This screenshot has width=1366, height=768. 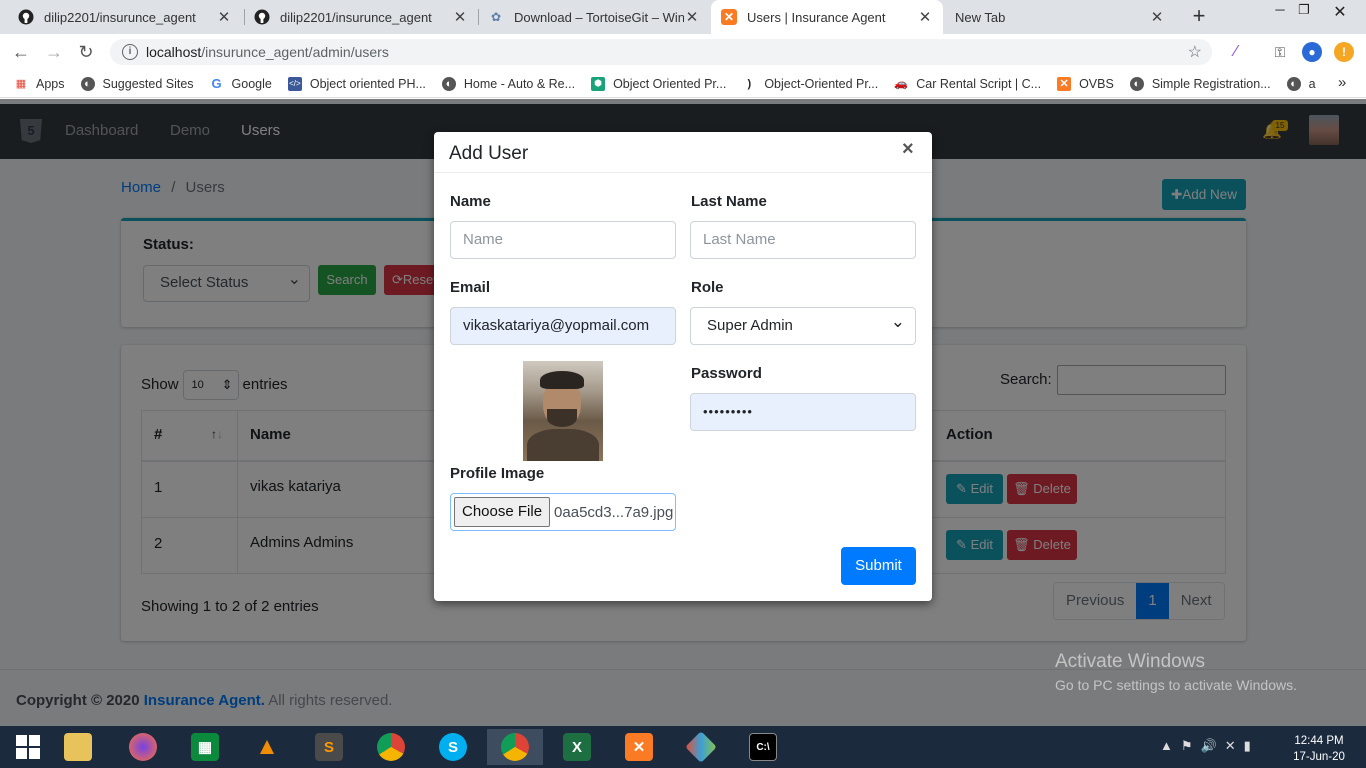 What do you see at coordinates (1319, 749) in the screenshot?
I see `taskbar-clock: 12:44 PM 17-Jun-20` at bounding box center [1319, 749].